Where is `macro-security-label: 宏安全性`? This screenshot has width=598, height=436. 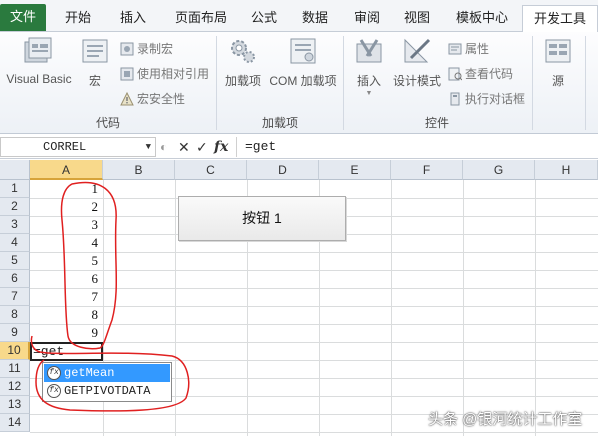
macro-security-label: 宏安全性 is located at coordinates (161, 99).